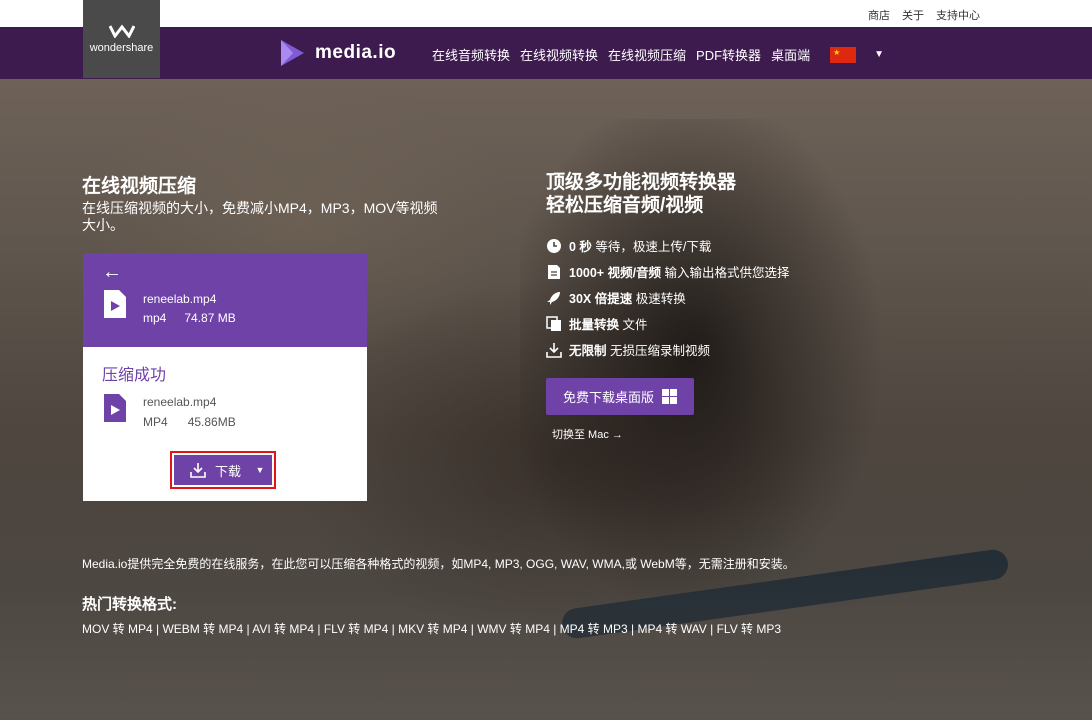 The height and width of the screenshot is (720, 1092). What do you see at coordinates (553, 298) in the screenshot?
I see `rocket-icon` at bounding box center [553, 298].